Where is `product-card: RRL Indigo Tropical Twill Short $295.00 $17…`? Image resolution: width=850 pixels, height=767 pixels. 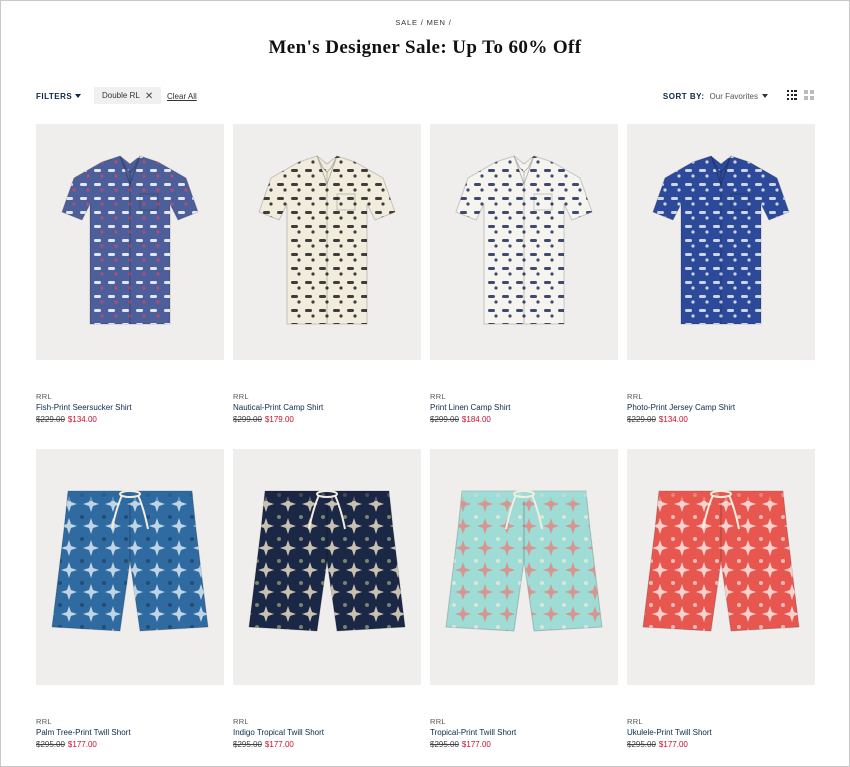
product-card: RRL Indigo Tropical Twill Short $295.00 $17… is located at coordinates (327, 608).